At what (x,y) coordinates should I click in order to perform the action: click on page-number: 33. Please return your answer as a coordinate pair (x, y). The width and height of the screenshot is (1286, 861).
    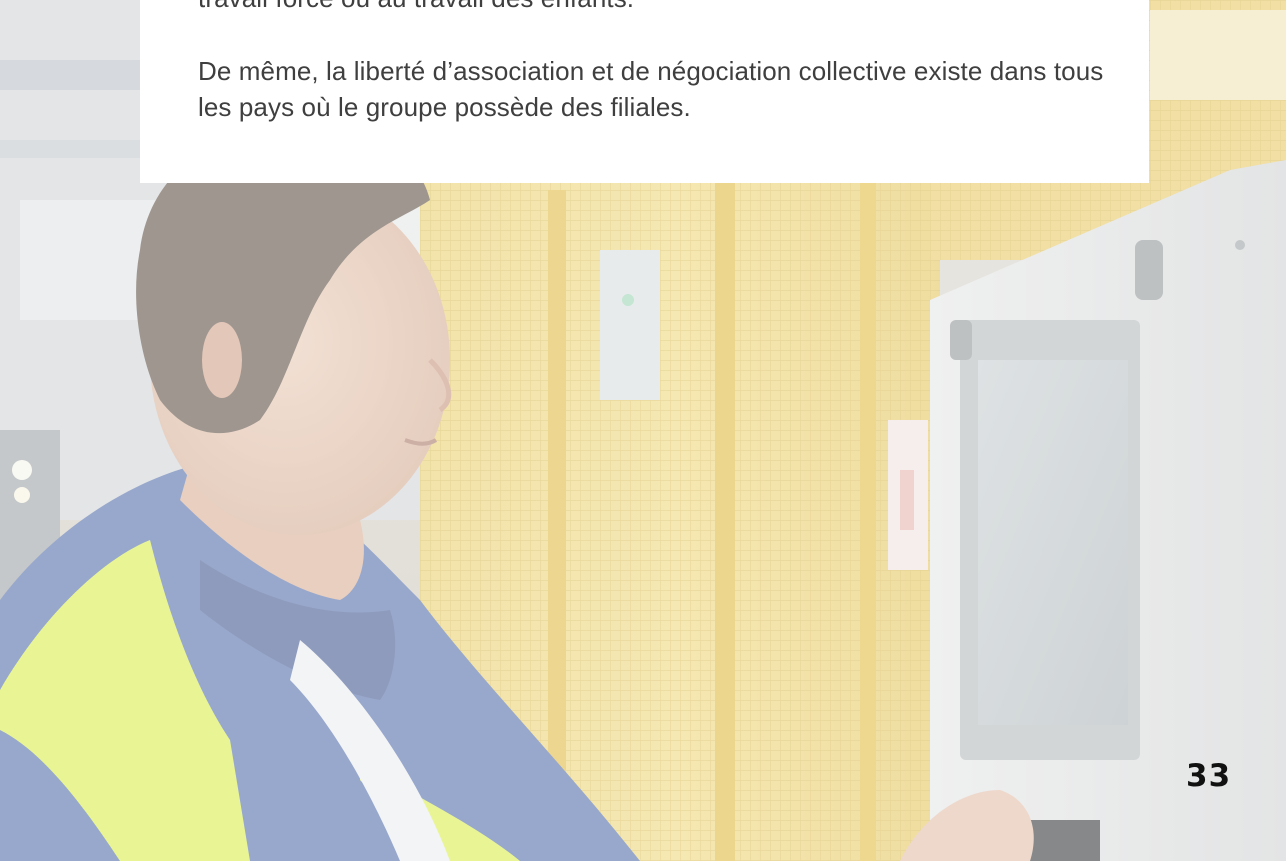
    Looking at the image, I should click on (1209, 776).